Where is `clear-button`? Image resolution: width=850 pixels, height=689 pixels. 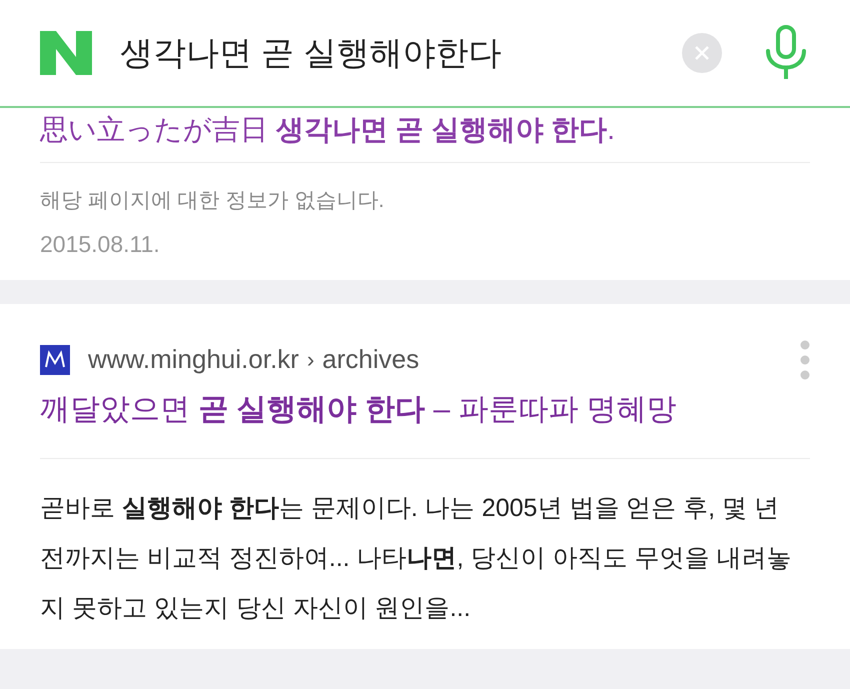 clear-button is located at coordinates (702, 53).